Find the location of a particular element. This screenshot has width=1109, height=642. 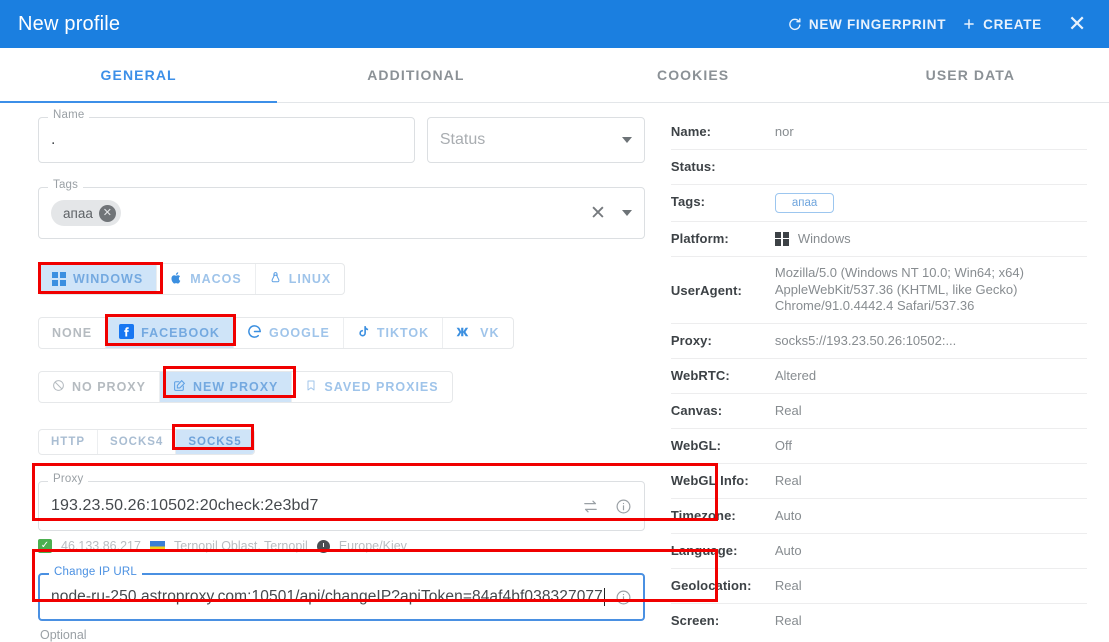

social-selector-group: NONE FACEBOOK GOOGLE TIKTOK VK is located at coordinates (276, 333).